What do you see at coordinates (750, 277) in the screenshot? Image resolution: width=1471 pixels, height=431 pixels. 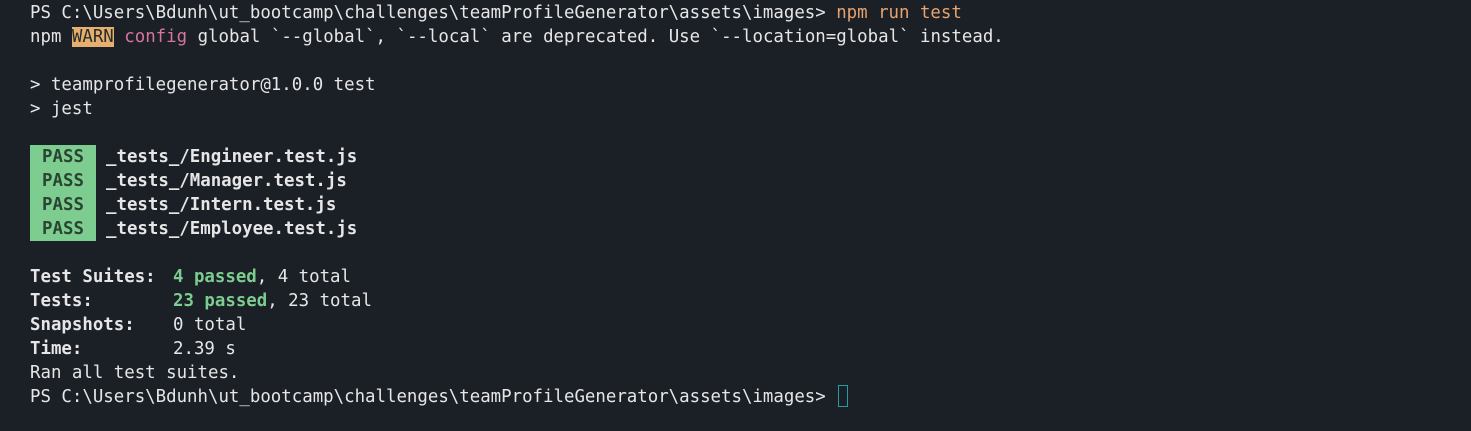 I see `summary-suites-line: Test Suites: 4 passed, 4 total` at bounding box center [750, 277].